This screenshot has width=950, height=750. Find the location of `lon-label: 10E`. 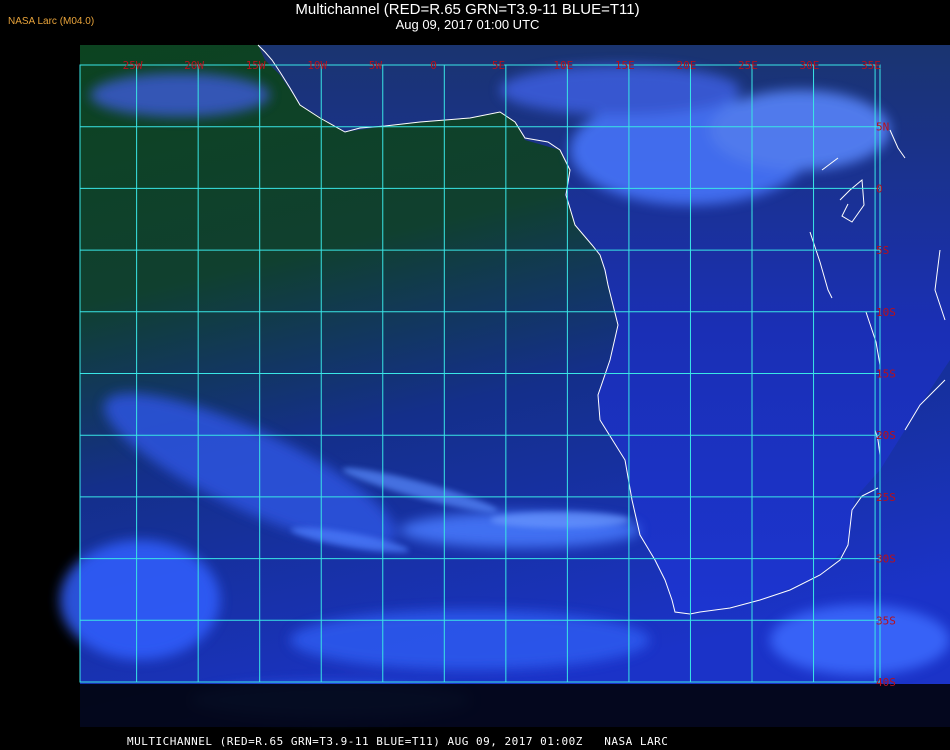

lon-label: 10E is located at coordinates (563, 65).